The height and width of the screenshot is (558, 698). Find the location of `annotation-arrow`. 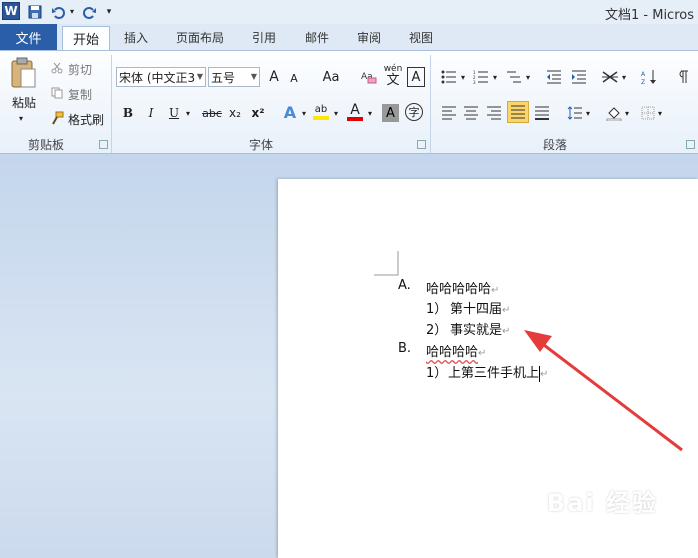

annotation-arrow is located at coordinates (603, 391).